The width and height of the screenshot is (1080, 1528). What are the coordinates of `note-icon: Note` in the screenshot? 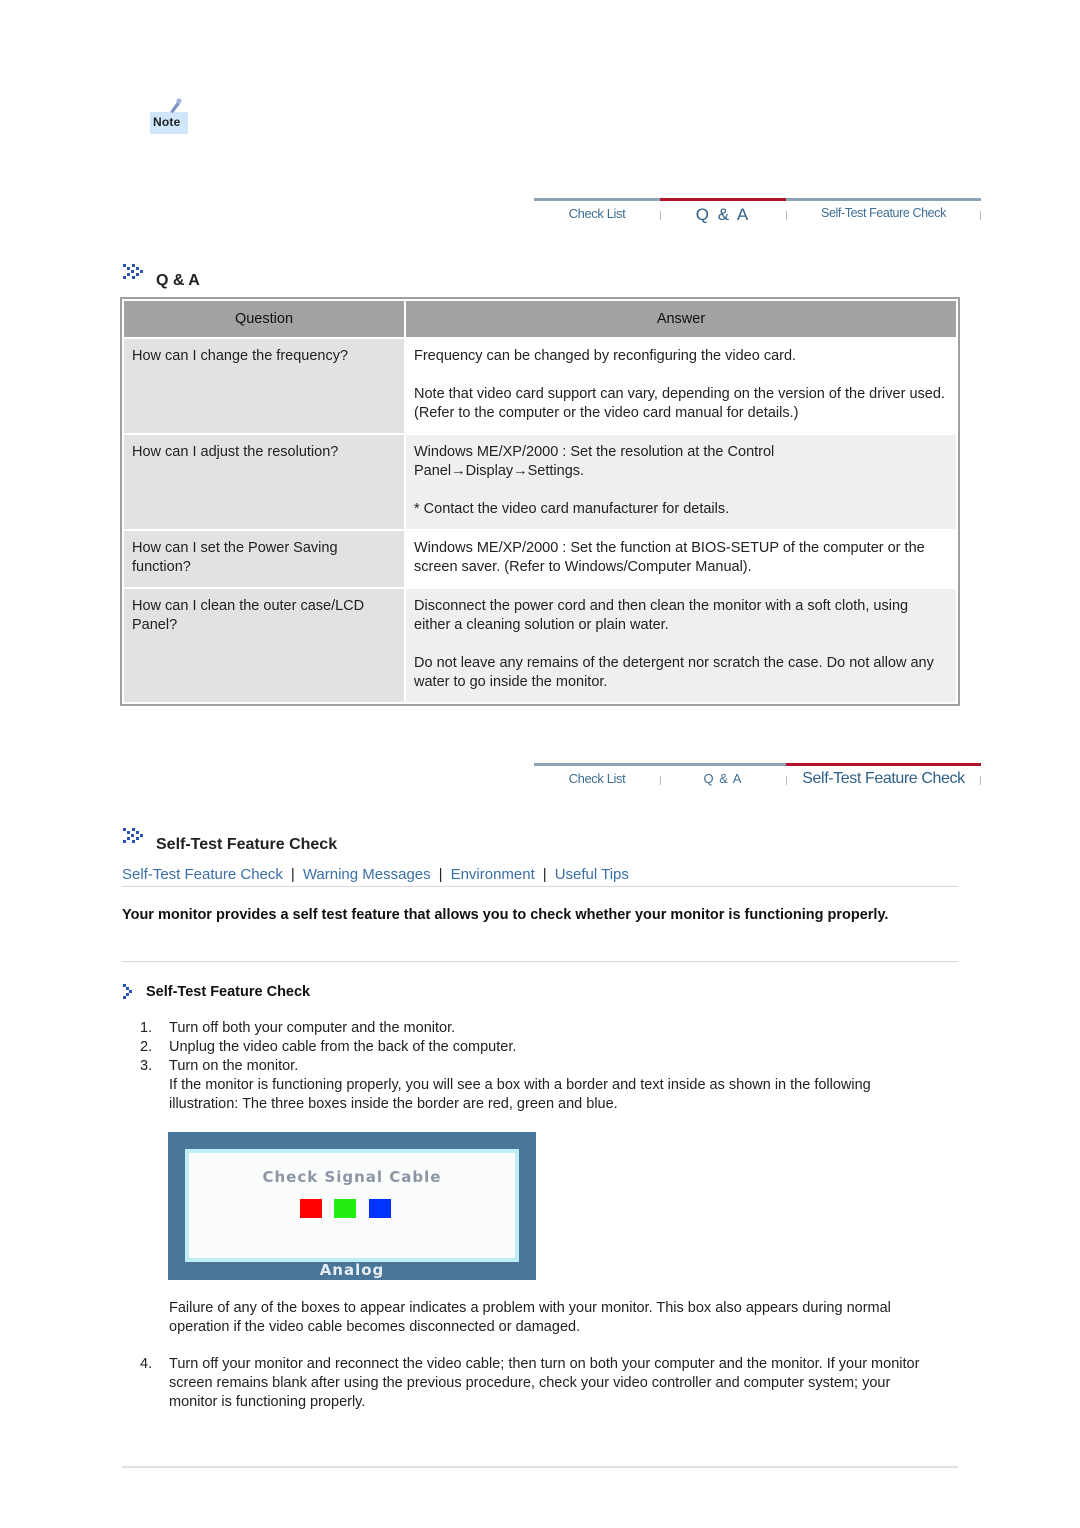 It's located at (170, 117).